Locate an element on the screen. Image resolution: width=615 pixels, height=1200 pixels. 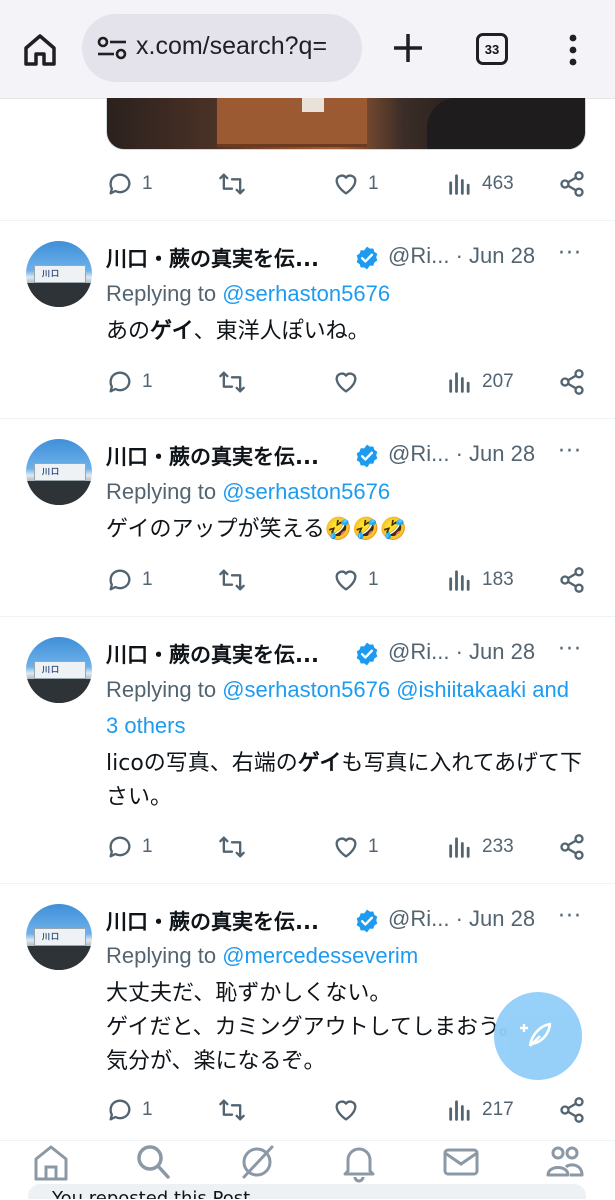
tweet-text: ゲイのアップが笑える🤣🤣🤣 is located at coordinates (257, 529).